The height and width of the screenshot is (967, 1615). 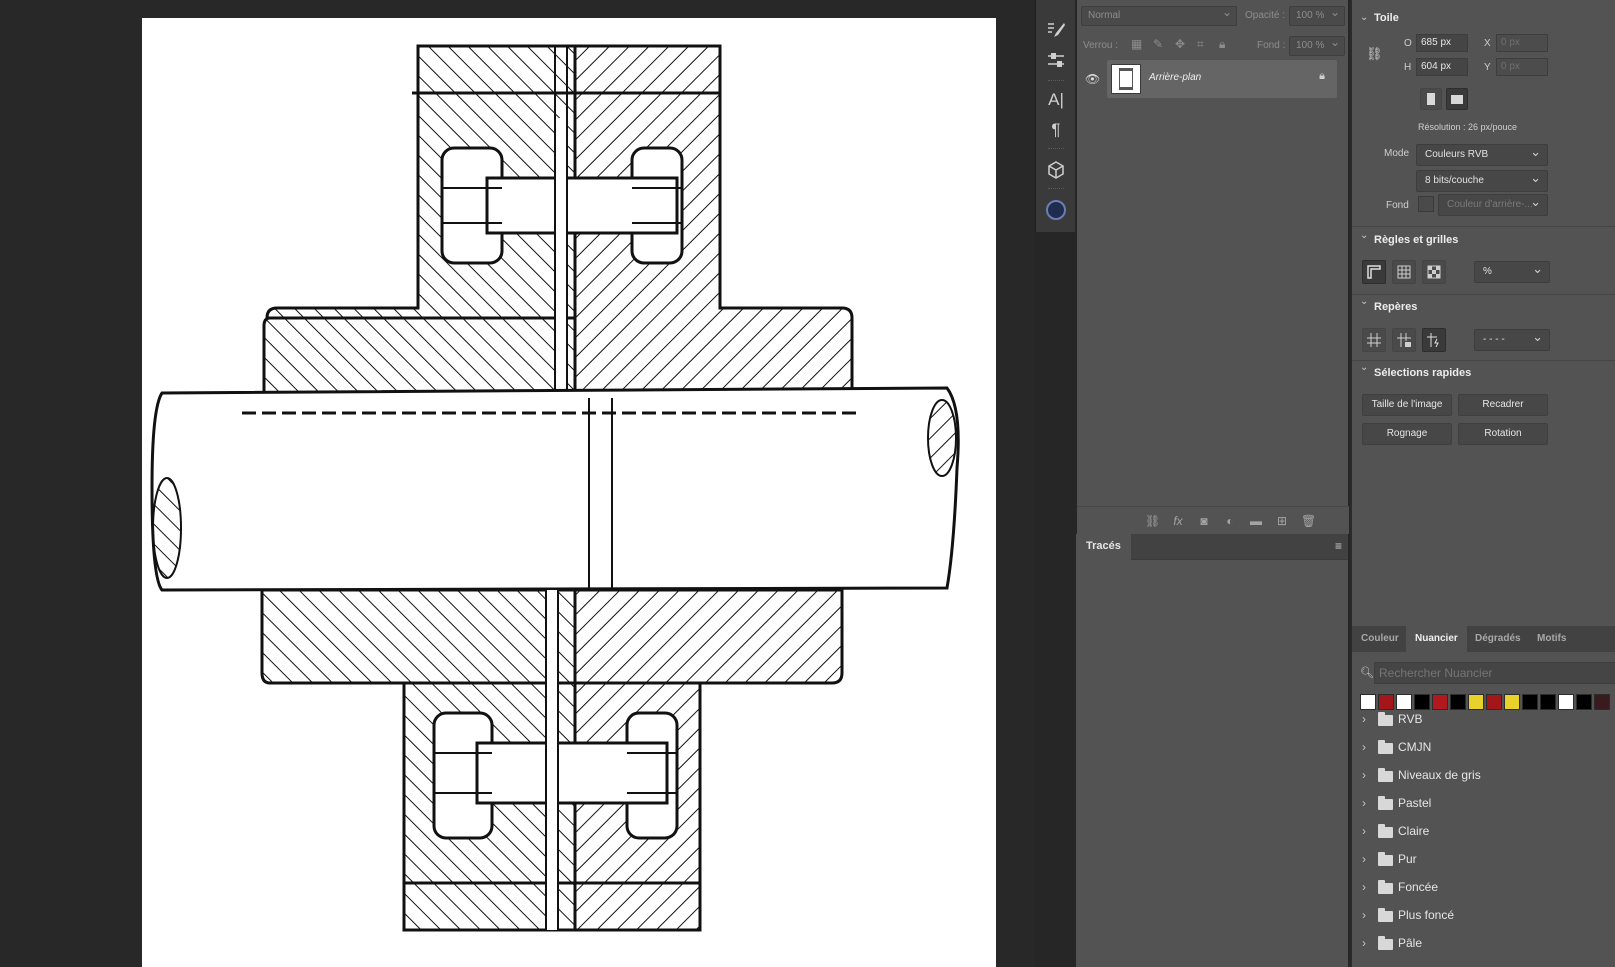 What do you see at coordinates (1404, 340) in the screenshot?
I see `lock-guides-icon` at bounding box center [1404, 340].